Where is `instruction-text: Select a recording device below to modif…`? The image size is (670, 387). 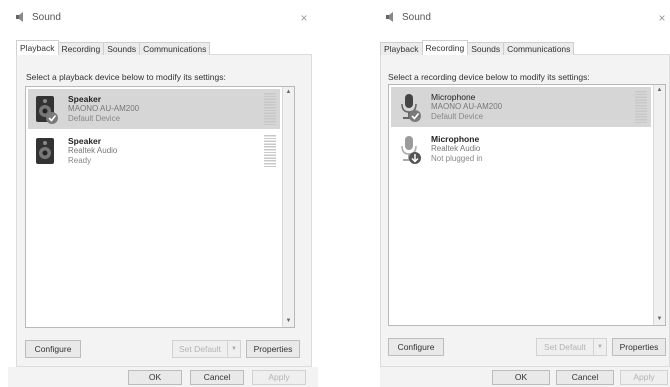 instruction-text: Select a recording device below to modif… is located at coordinates (489, 77).